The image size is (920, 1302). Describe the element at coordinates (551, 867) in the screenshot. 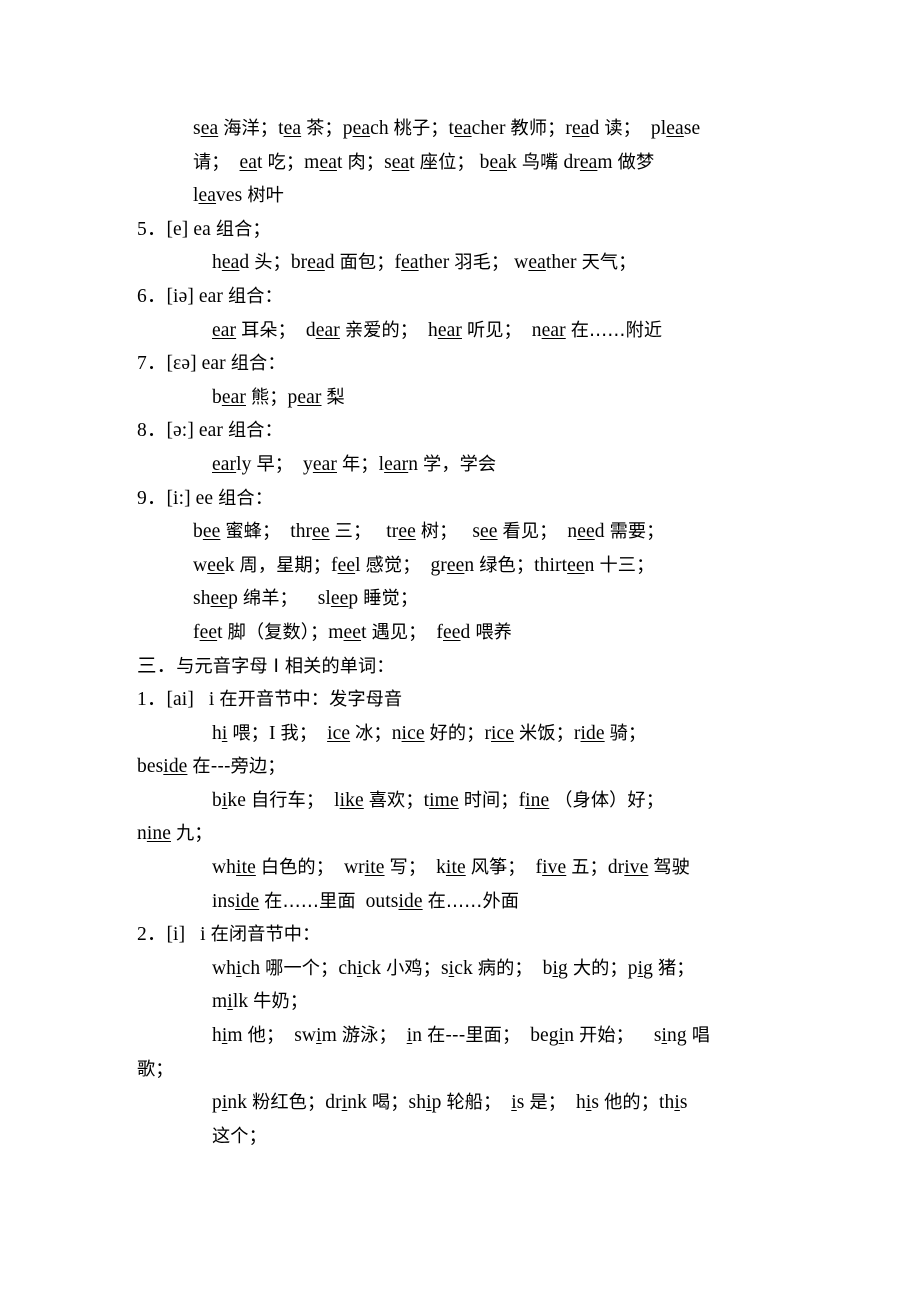

I see `vocab-word: five` at that location.